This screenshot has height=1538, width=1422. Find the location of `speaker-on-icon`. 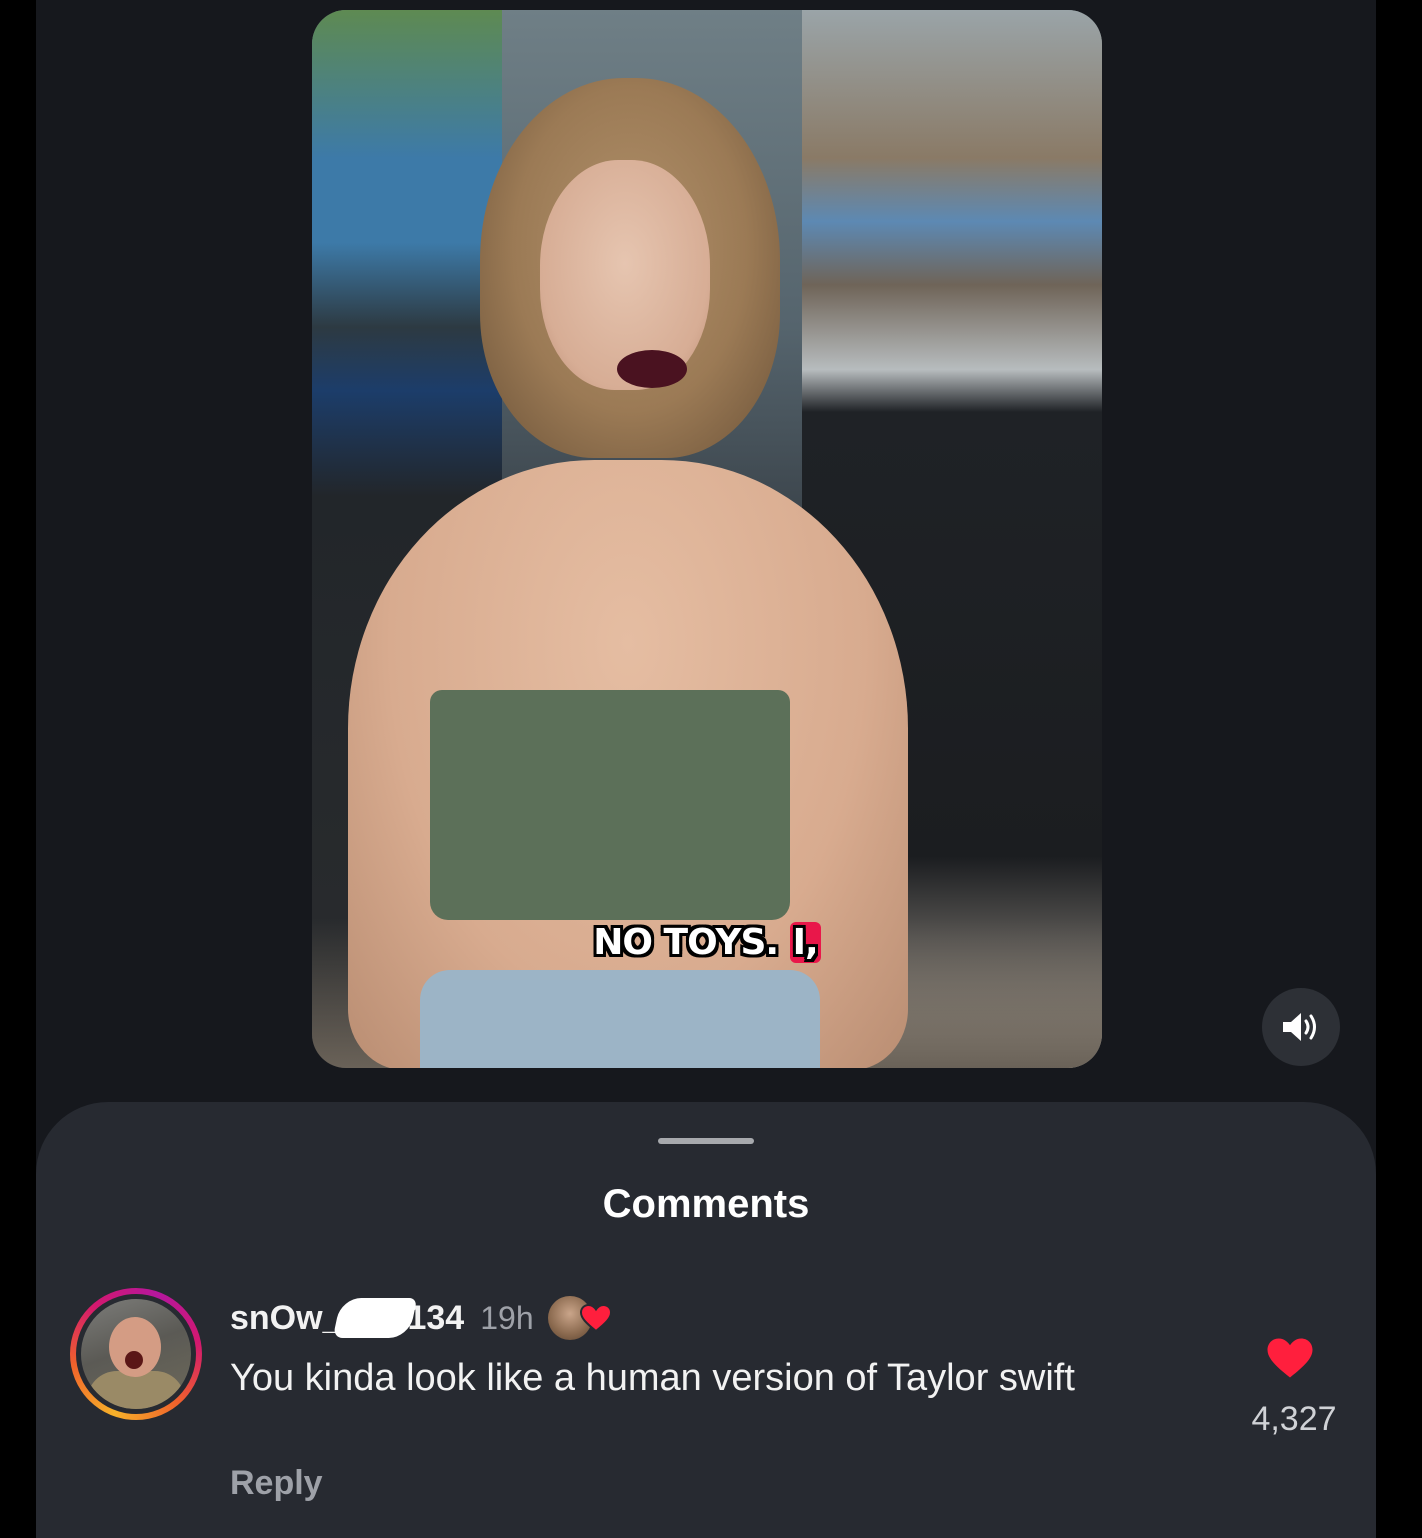

speaker-on-icon is located at coordinates (1299, 1027).